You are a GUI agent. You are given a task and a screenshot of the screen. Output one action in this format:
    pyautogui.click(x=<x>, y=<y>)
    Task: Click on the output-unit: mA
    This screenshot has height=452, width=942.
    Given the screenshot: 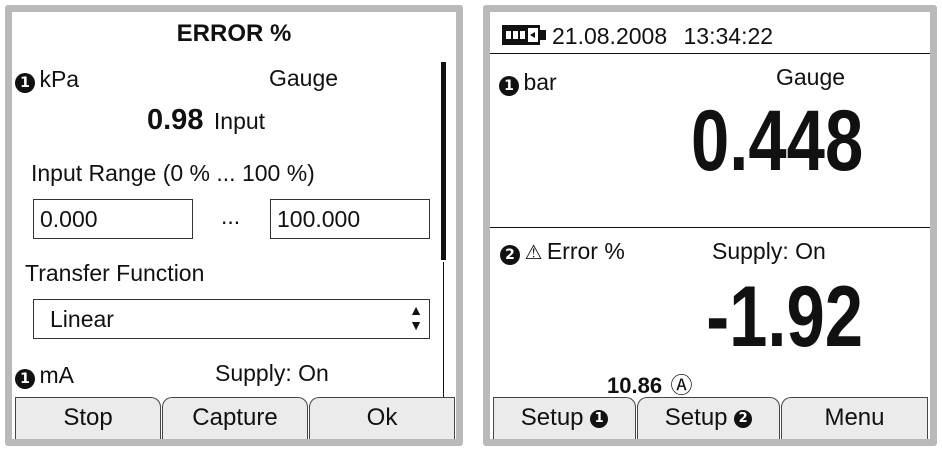 What is the action you would take?
    pyautogui.click(x=56, y=375)
    